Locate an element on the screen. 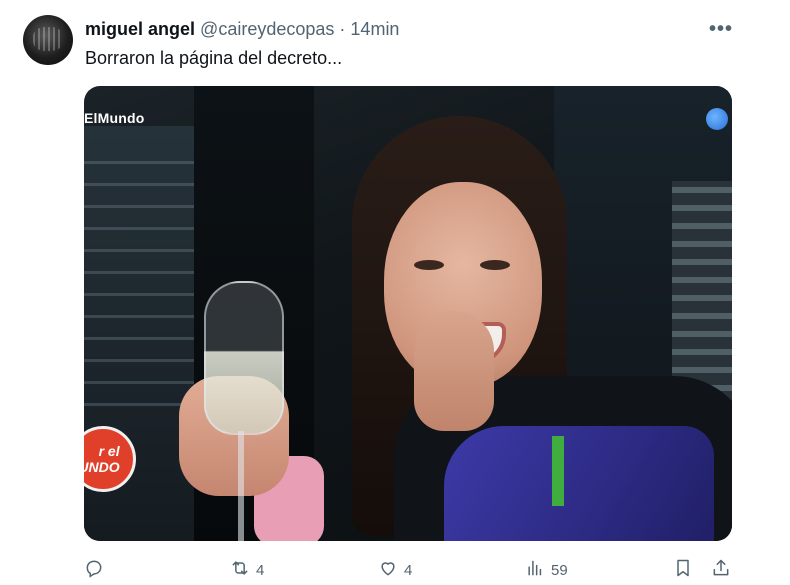 The image size is (790, 585). like-button: 4 is located at coordinates (395, 570).